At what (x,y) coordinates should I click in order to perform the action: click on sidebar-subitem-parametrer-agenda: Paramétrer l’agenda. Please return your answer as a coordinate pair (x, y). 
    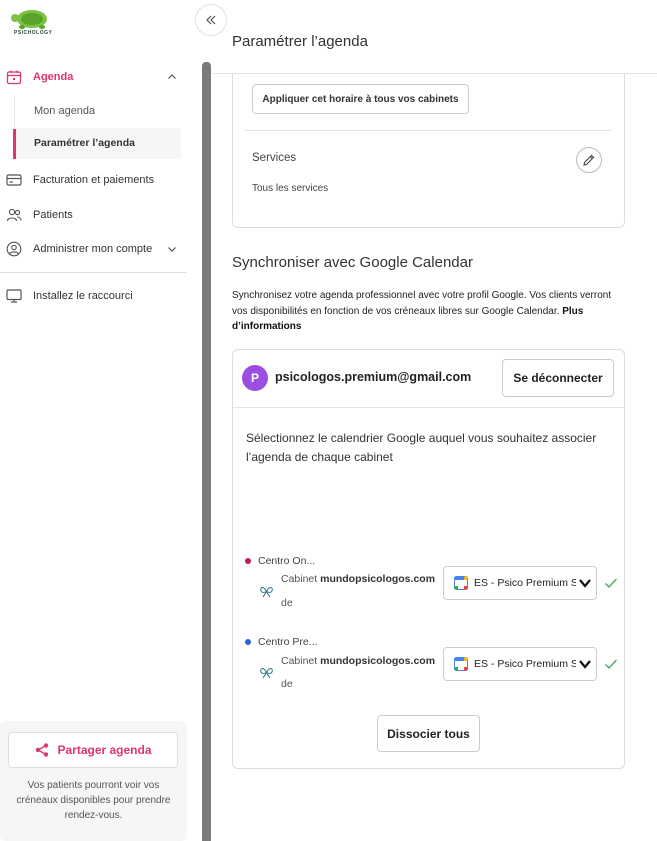
    Looking at the image, I should click on (84, 143).